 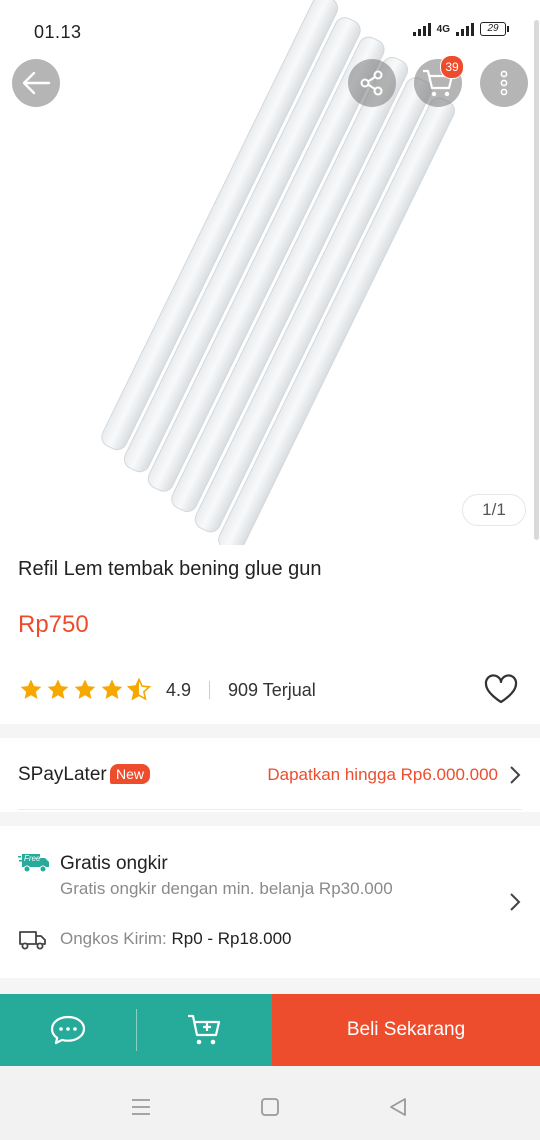 What do you see at coordinates (34, 865) in the screenshot?
I see `free-shipping-icon: Free` at bounding box center [34, 865].